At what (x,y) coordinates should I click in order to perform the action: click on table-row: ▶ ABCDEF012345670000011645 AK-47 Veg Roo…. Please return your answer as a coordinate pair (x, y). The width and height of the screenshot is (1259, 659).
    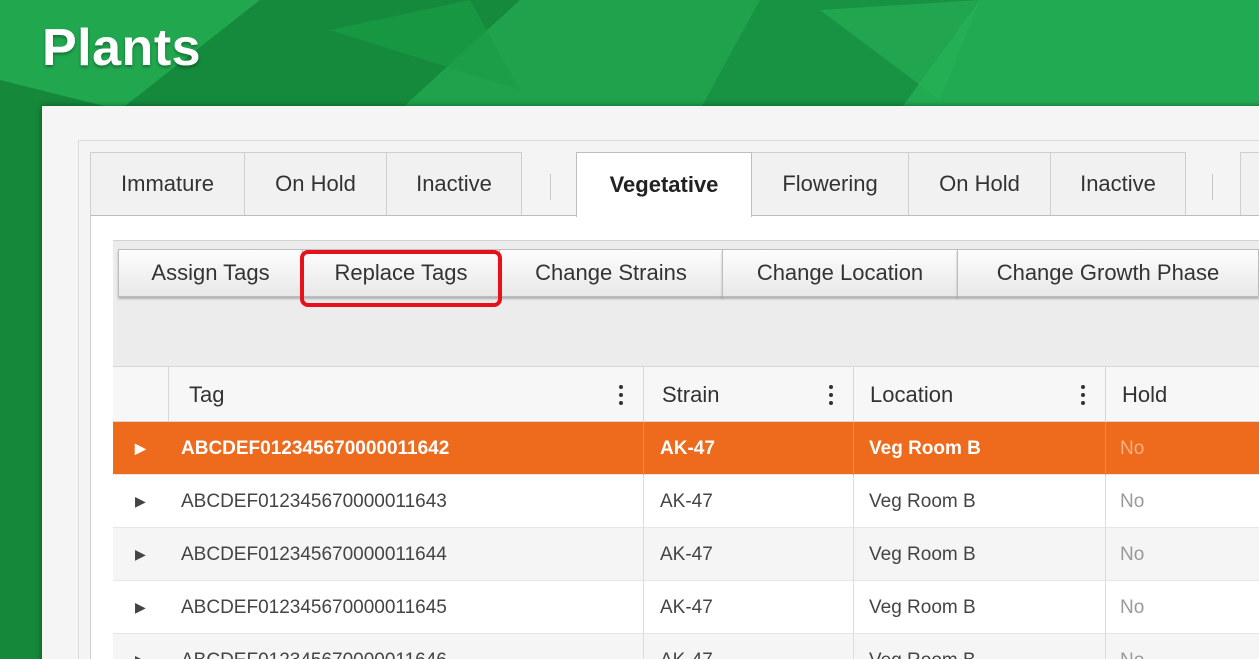
    Looking at the image, I should click on (686, 607).